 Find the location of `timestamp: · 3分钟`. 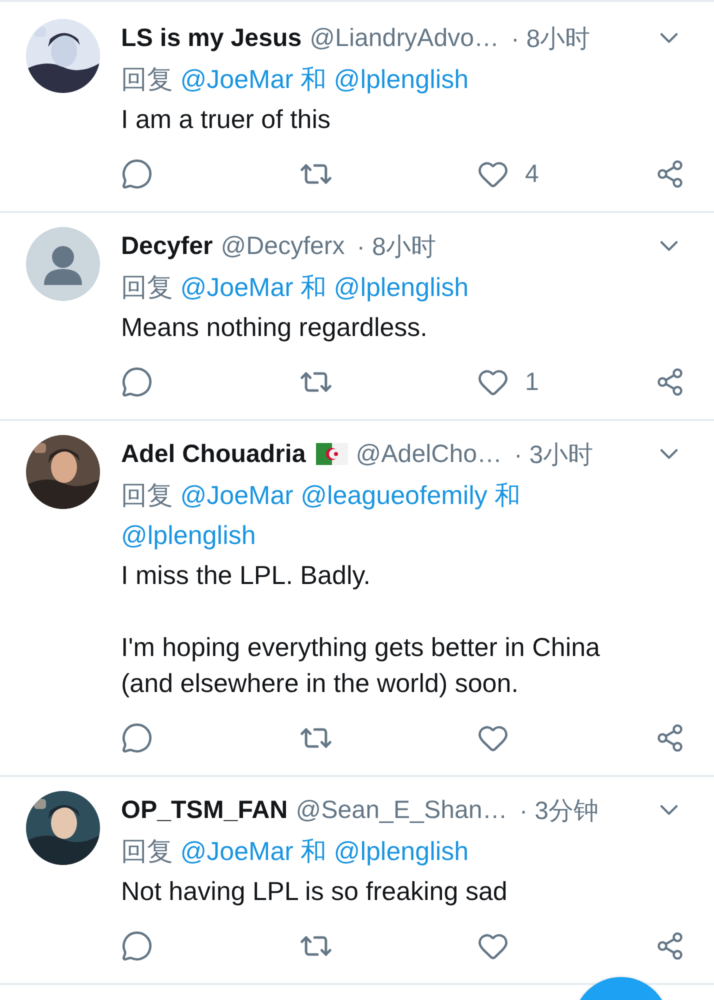

timestamp: · 3分钟 is located at coordinates (559, 811).